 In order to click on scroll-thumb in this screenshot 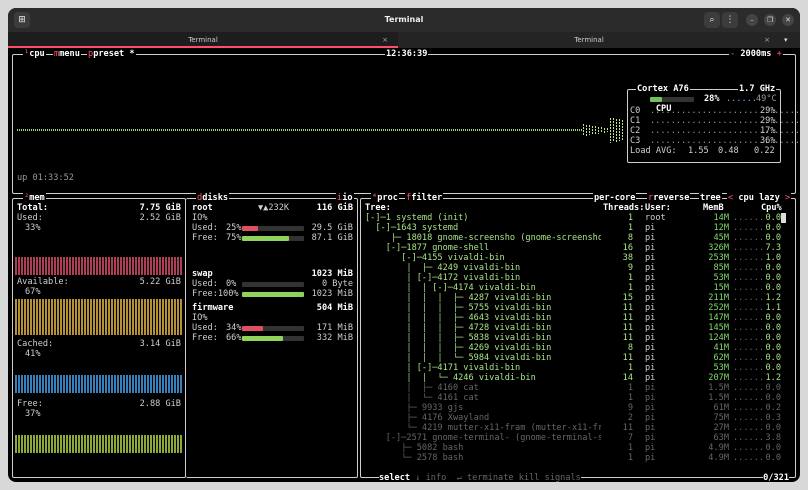, I will do `click(783, 218)`.